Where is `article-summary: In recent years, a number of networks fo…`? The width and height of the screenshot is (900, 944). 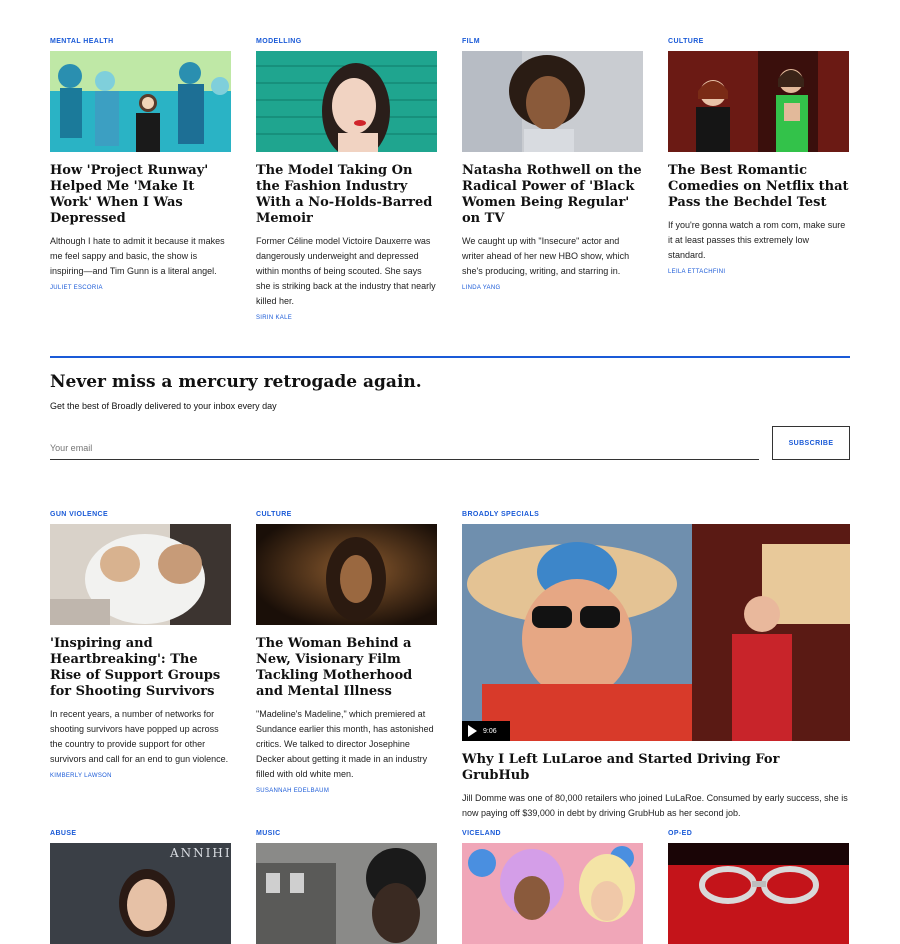 article-summary: In recent years, a number of networks fo… is located at coordinates (139, 736).